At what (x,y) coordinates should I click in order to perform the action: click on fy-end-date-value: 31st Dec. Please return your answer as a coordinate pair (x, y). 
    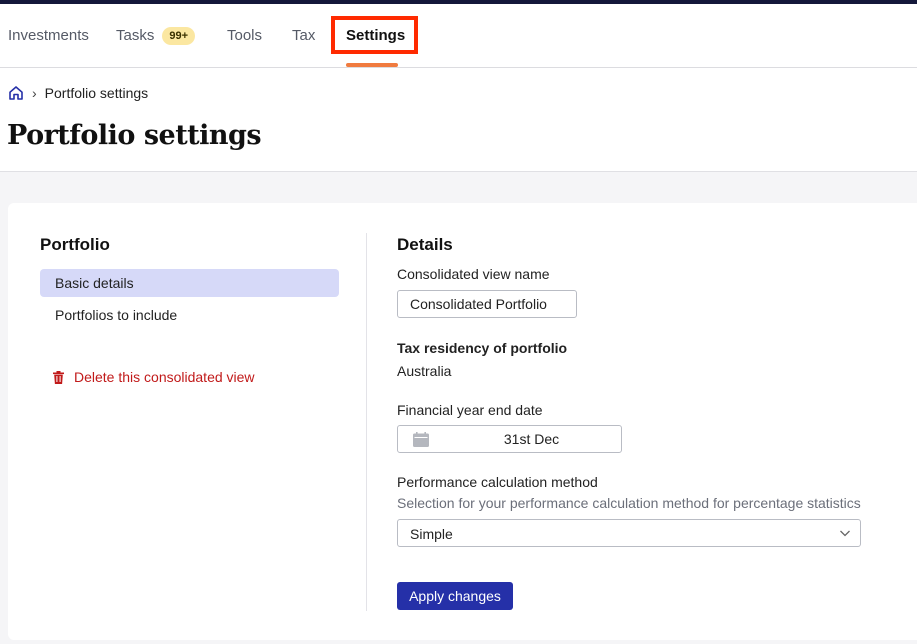
    Looking at the image, I should click on (531, 439).